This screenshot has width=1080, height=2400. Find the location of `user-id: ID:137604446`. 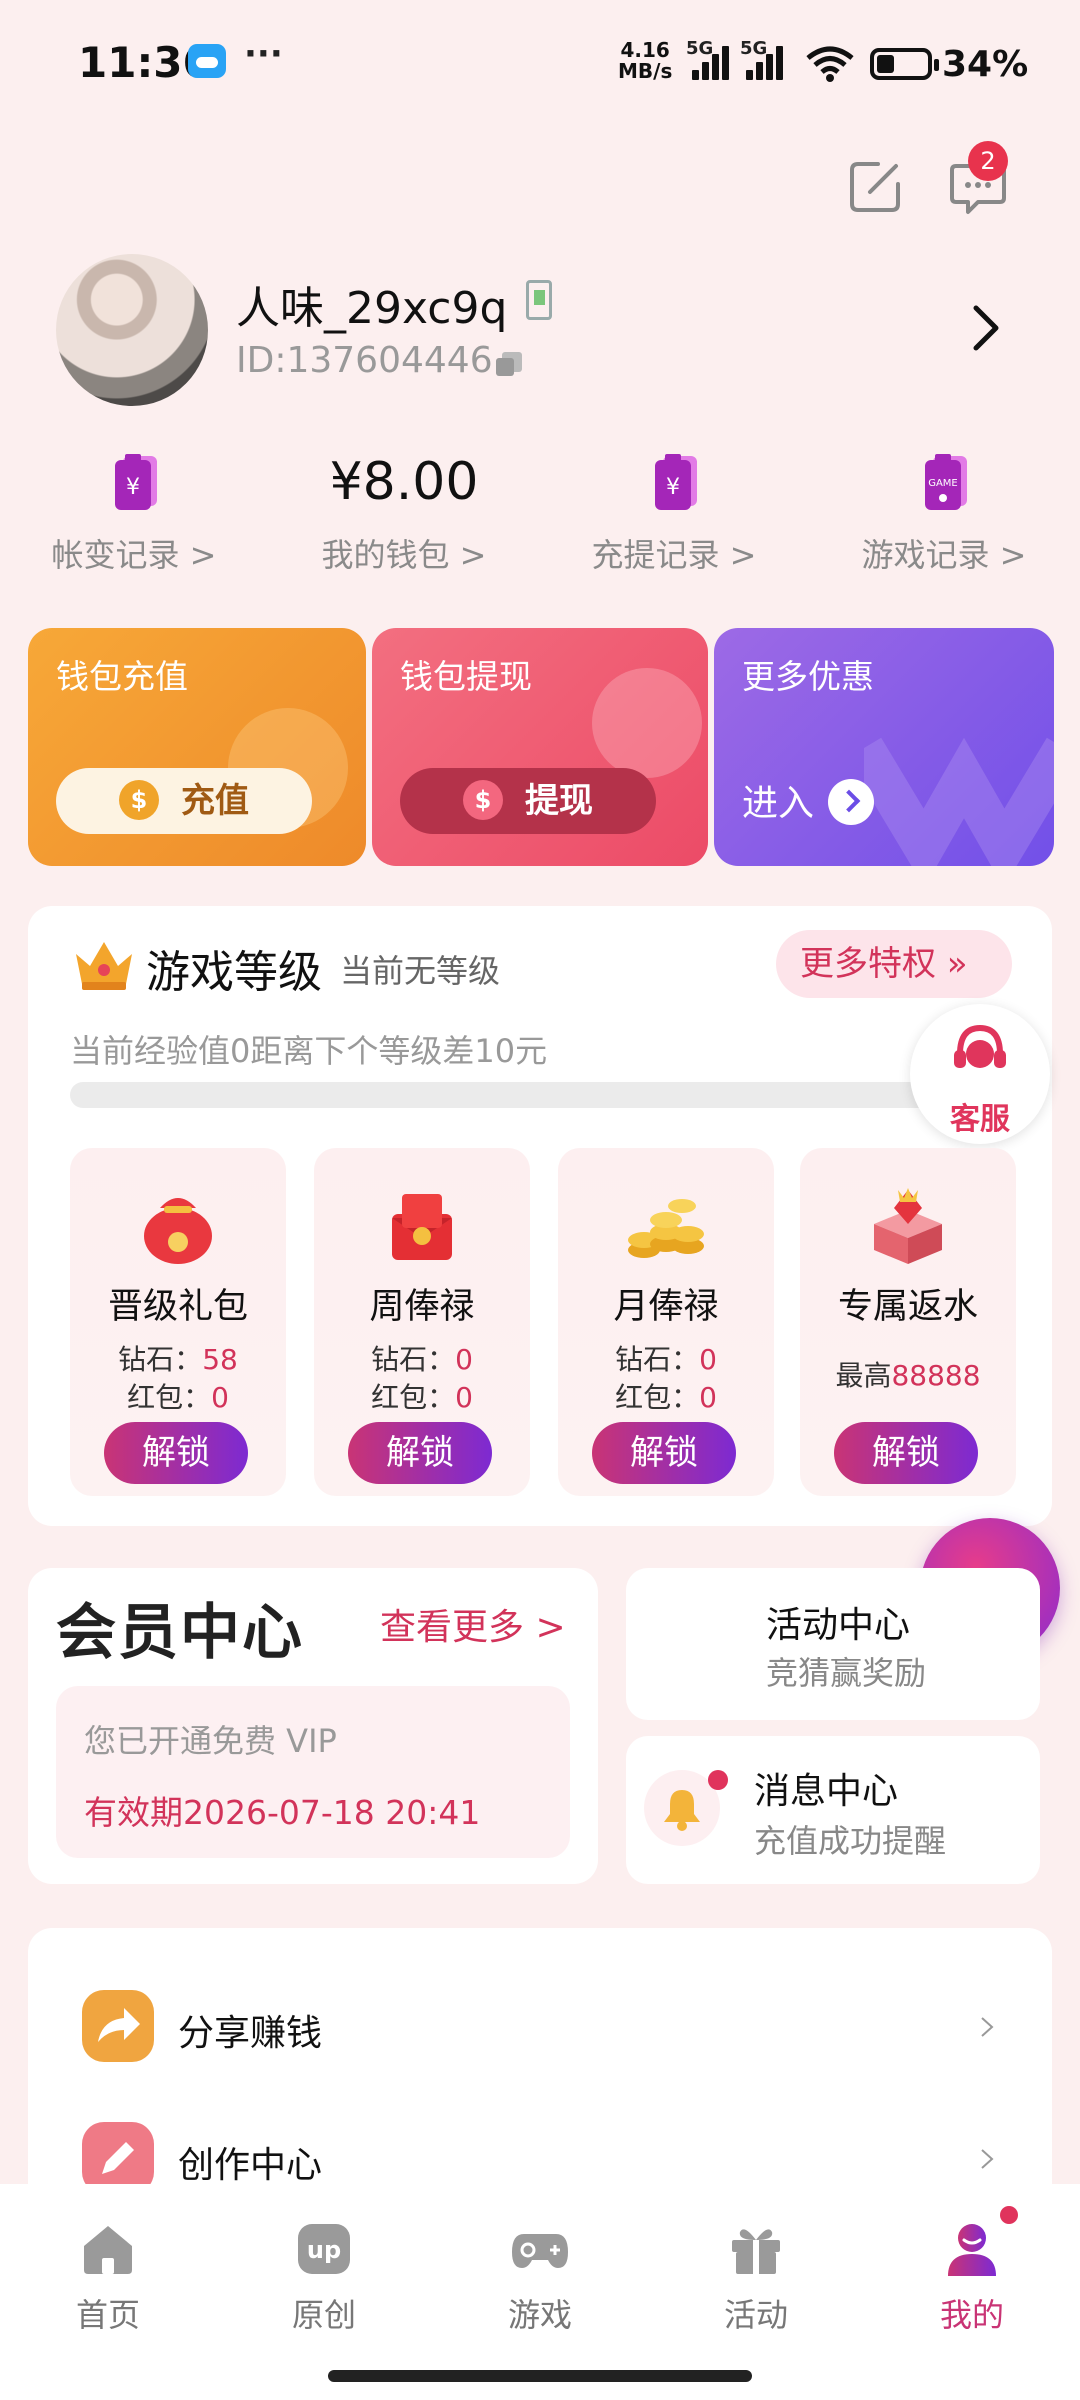

user-id: ID:137604446 is located at coordinates (364, 360).